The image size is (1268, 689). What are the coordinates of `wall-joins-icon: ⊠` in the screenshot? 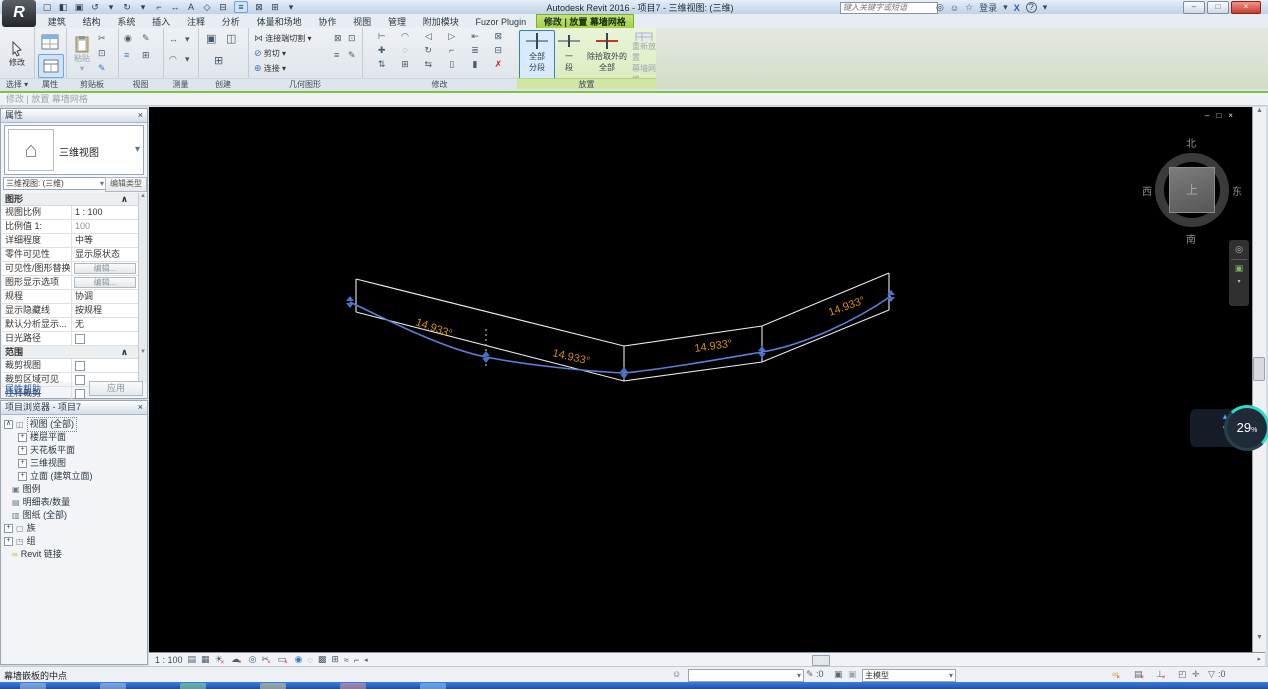 It's located at (338, 38).